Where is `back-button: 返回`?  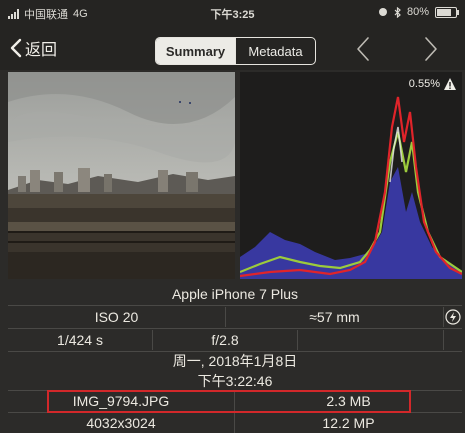 back-button: 返回 is located at coordinates (33, 48).